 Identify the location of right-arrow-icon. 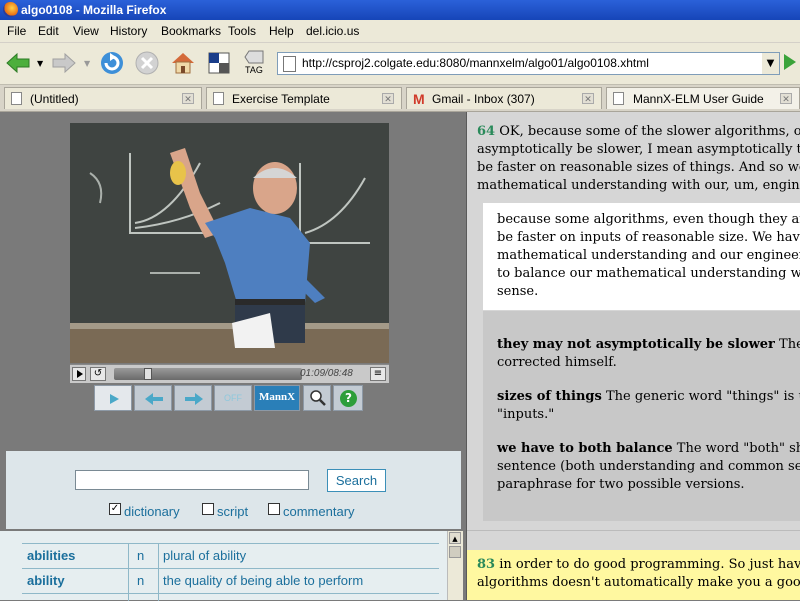
(194, 399).